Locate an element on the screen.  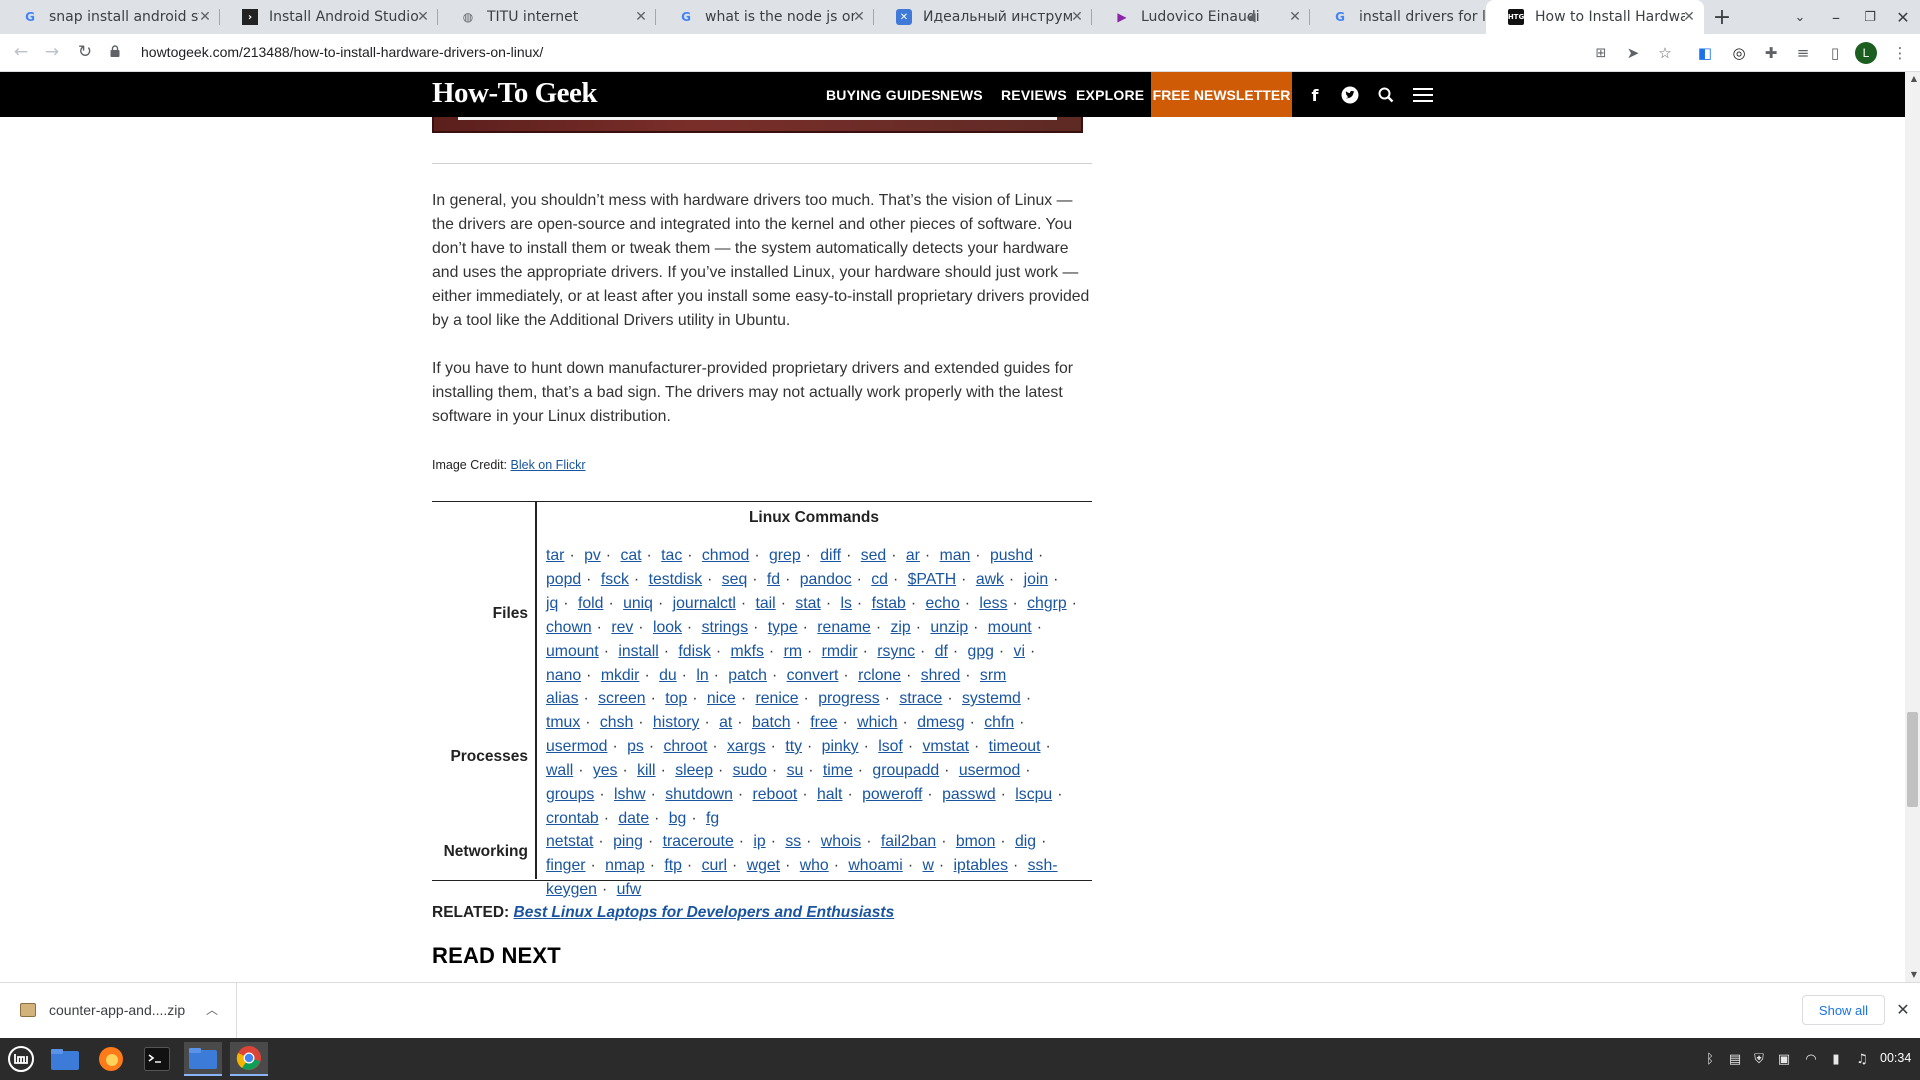
command-link: mount is located at coordinates (1010, 627).